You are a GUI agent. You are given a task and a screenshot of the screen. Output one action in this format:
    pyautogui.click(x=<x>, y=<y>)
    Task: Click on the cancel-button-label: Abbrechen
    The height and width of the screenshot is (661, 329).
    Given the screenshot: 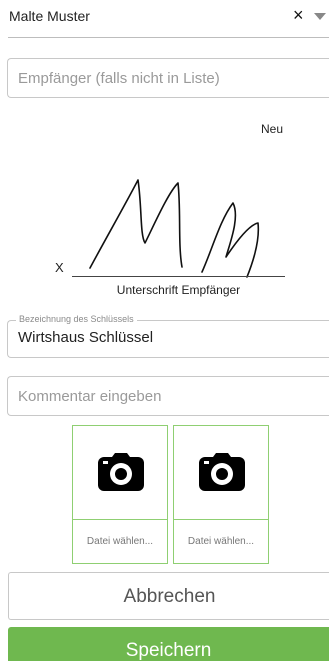 What is the action you would take?
    pyautogui.click(x=169, y=596)
    